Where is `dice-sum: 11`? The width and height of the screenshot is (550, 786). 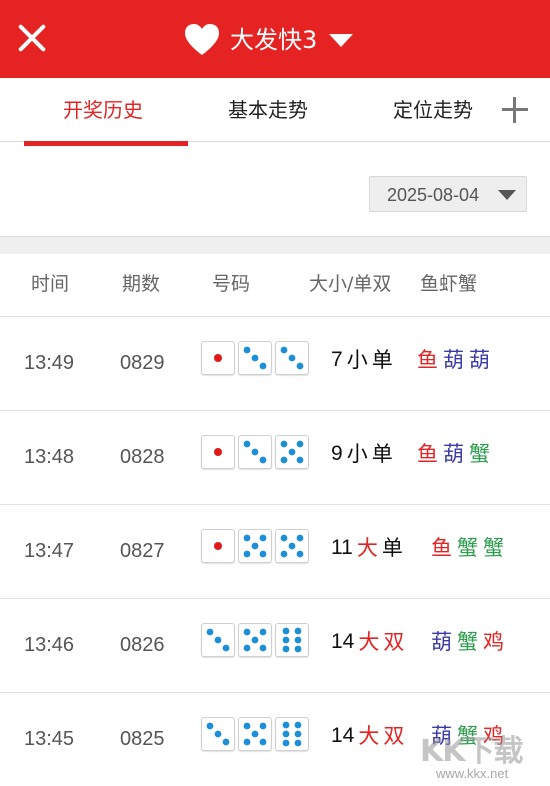 dice-sum: 11 is located at coordinates (342, 547).